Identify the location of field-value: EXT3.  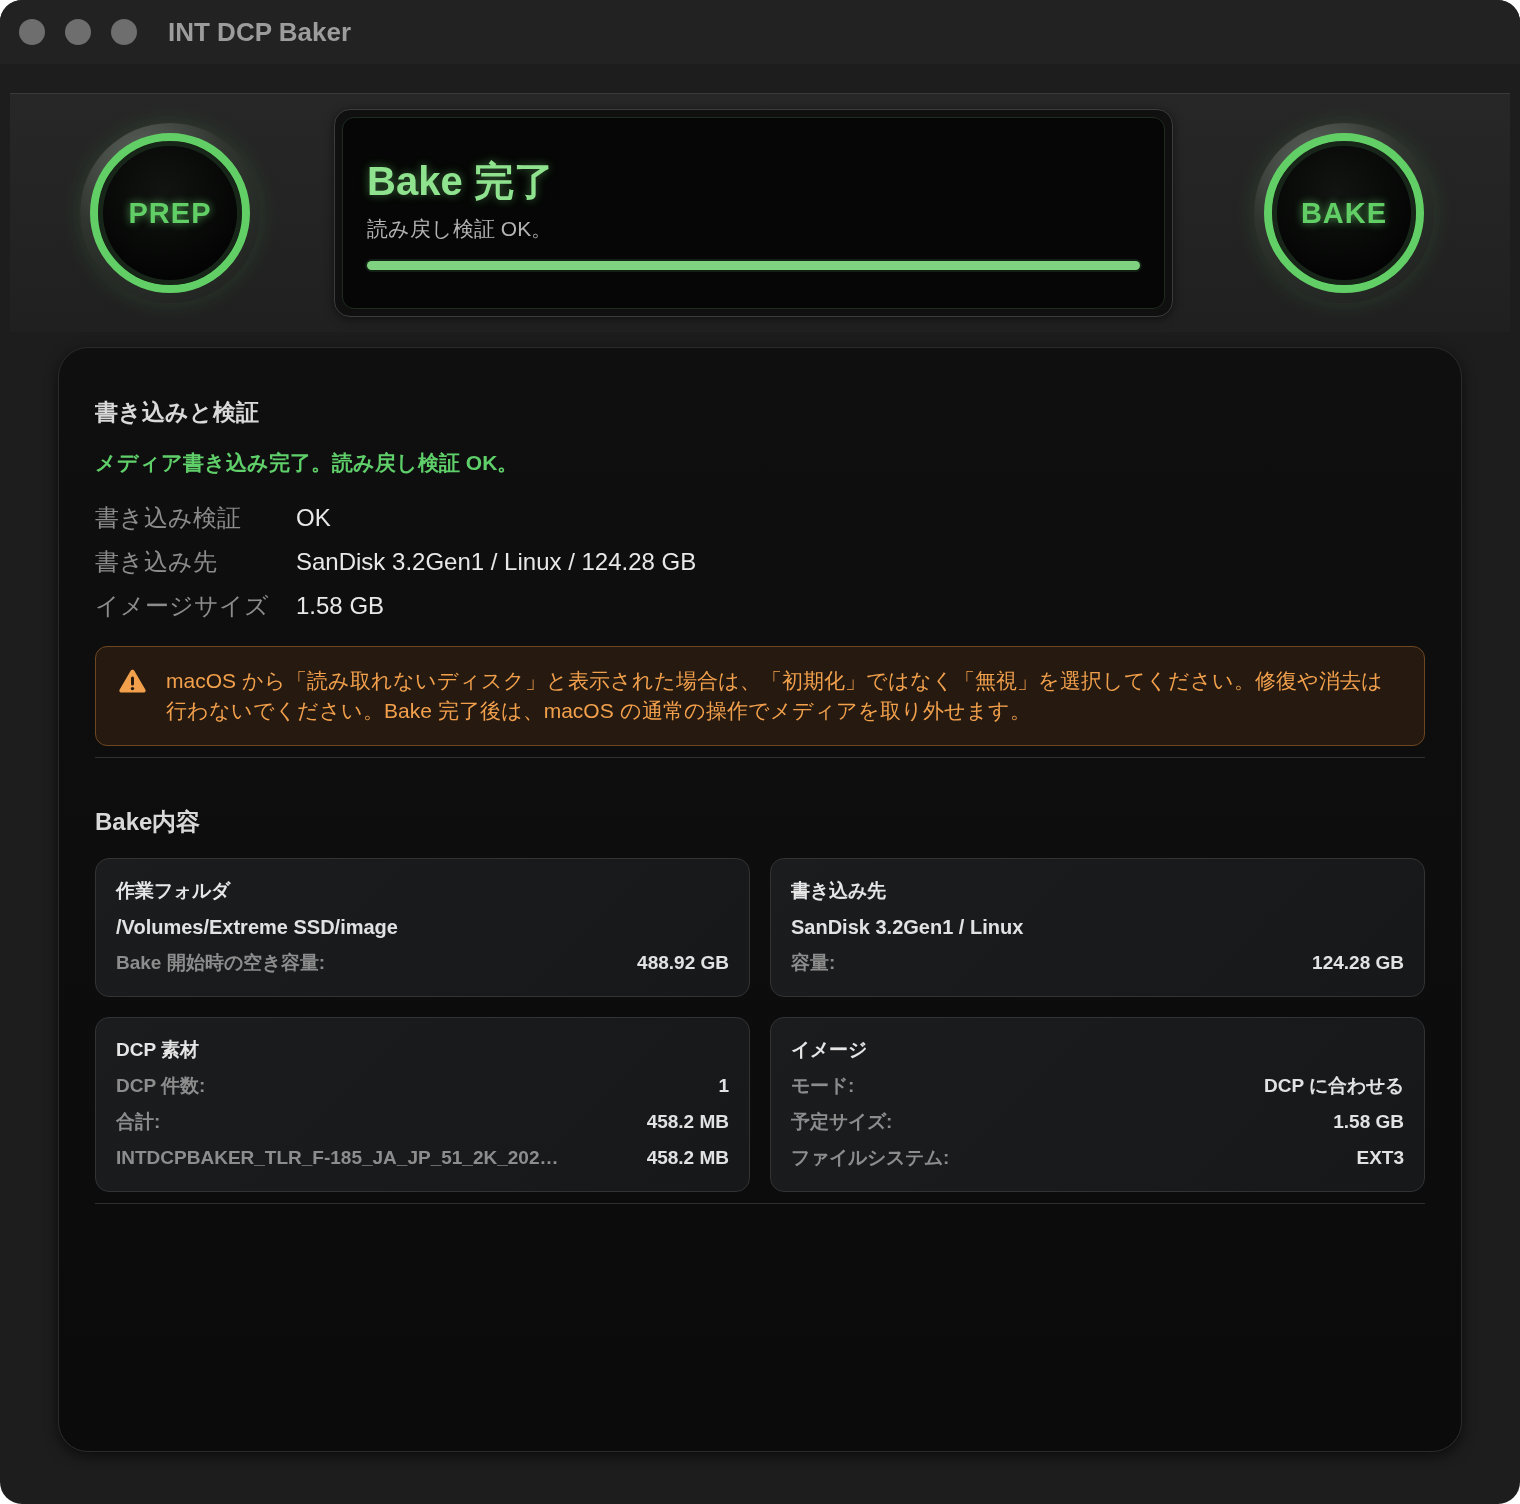
(1380, 1158).